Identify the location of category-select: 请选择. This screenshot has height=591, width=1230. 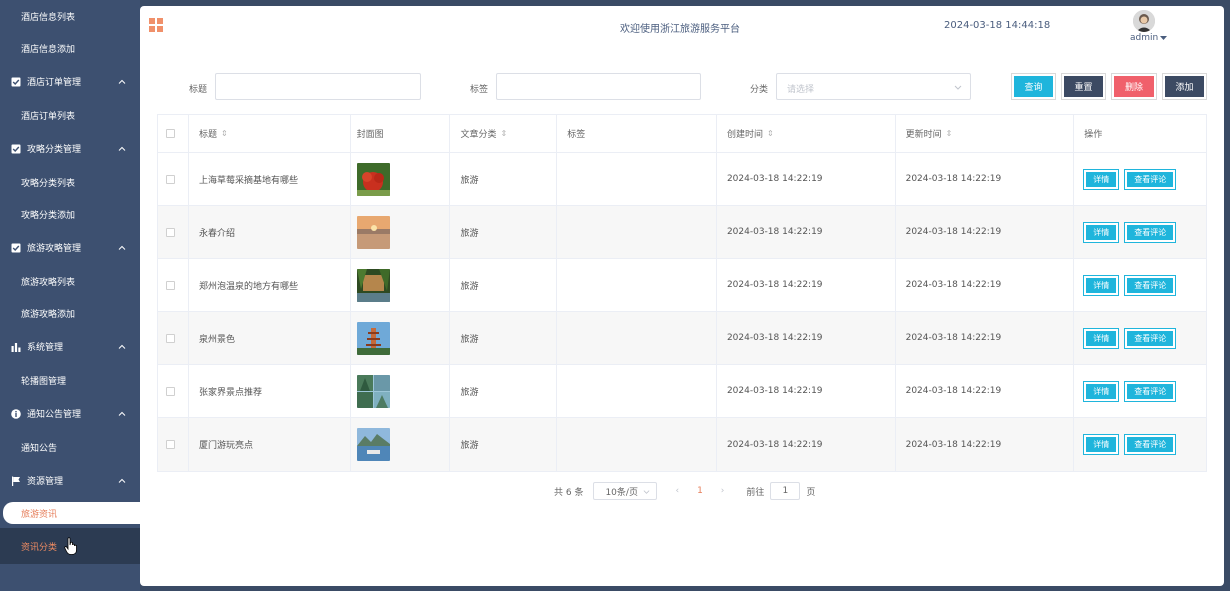
(873, 86).